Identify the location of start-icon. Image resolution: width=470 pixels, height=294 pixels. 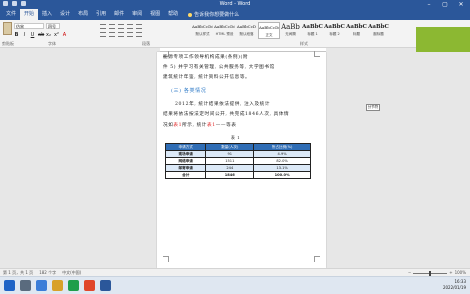
(9, 285).